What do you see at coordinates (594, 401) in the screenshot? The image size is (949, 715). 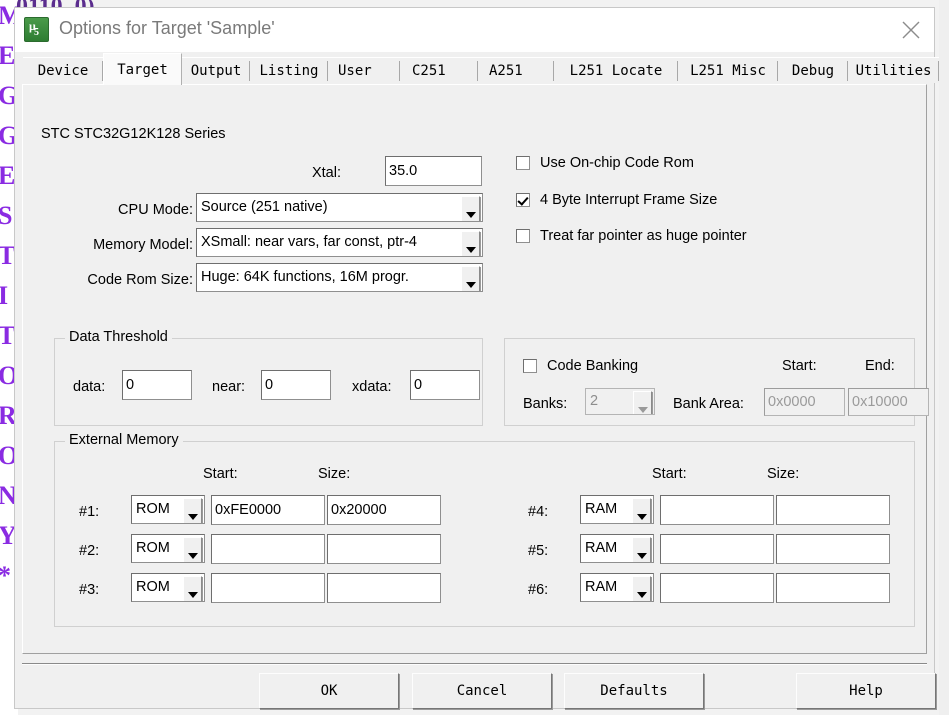 I see `banks-value: 2` at bounding box center [594, 401].